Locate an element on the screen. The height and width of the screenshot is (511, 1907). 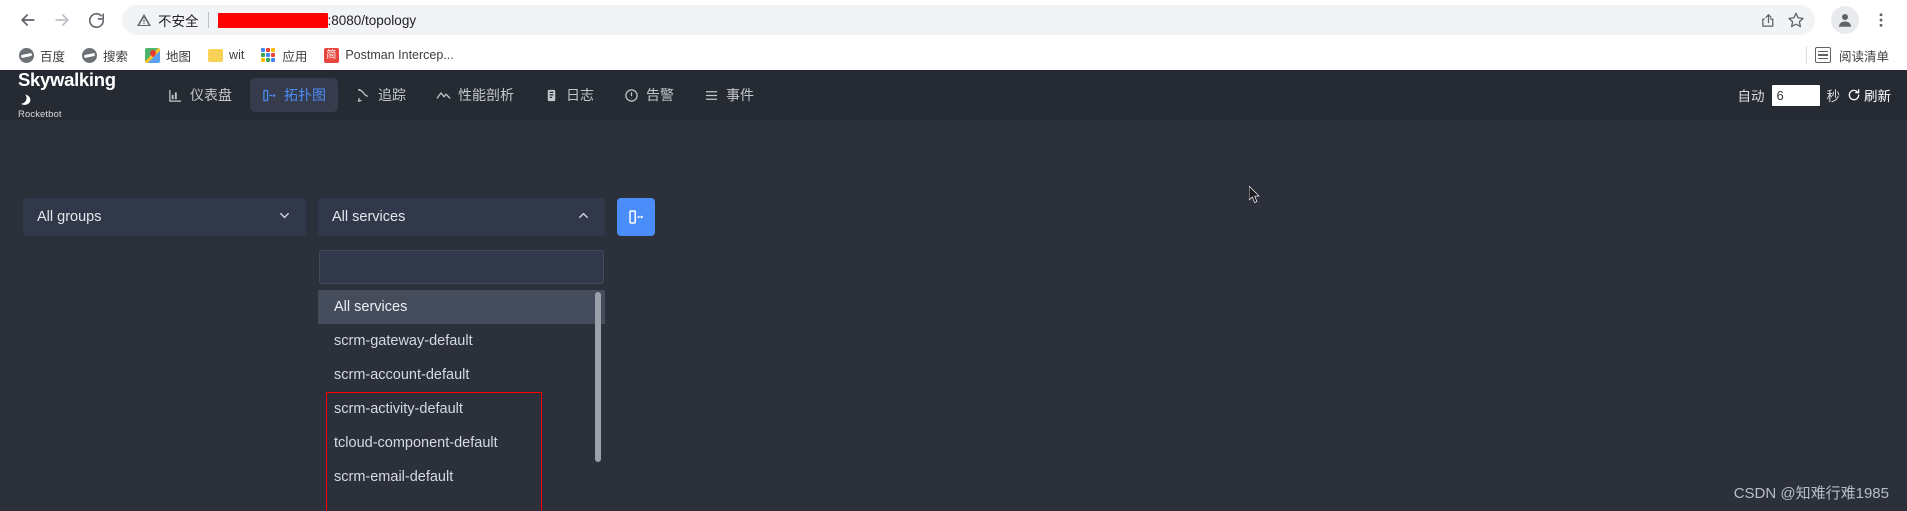
group-selector-value: All groups is located at coordinates (69, 217).